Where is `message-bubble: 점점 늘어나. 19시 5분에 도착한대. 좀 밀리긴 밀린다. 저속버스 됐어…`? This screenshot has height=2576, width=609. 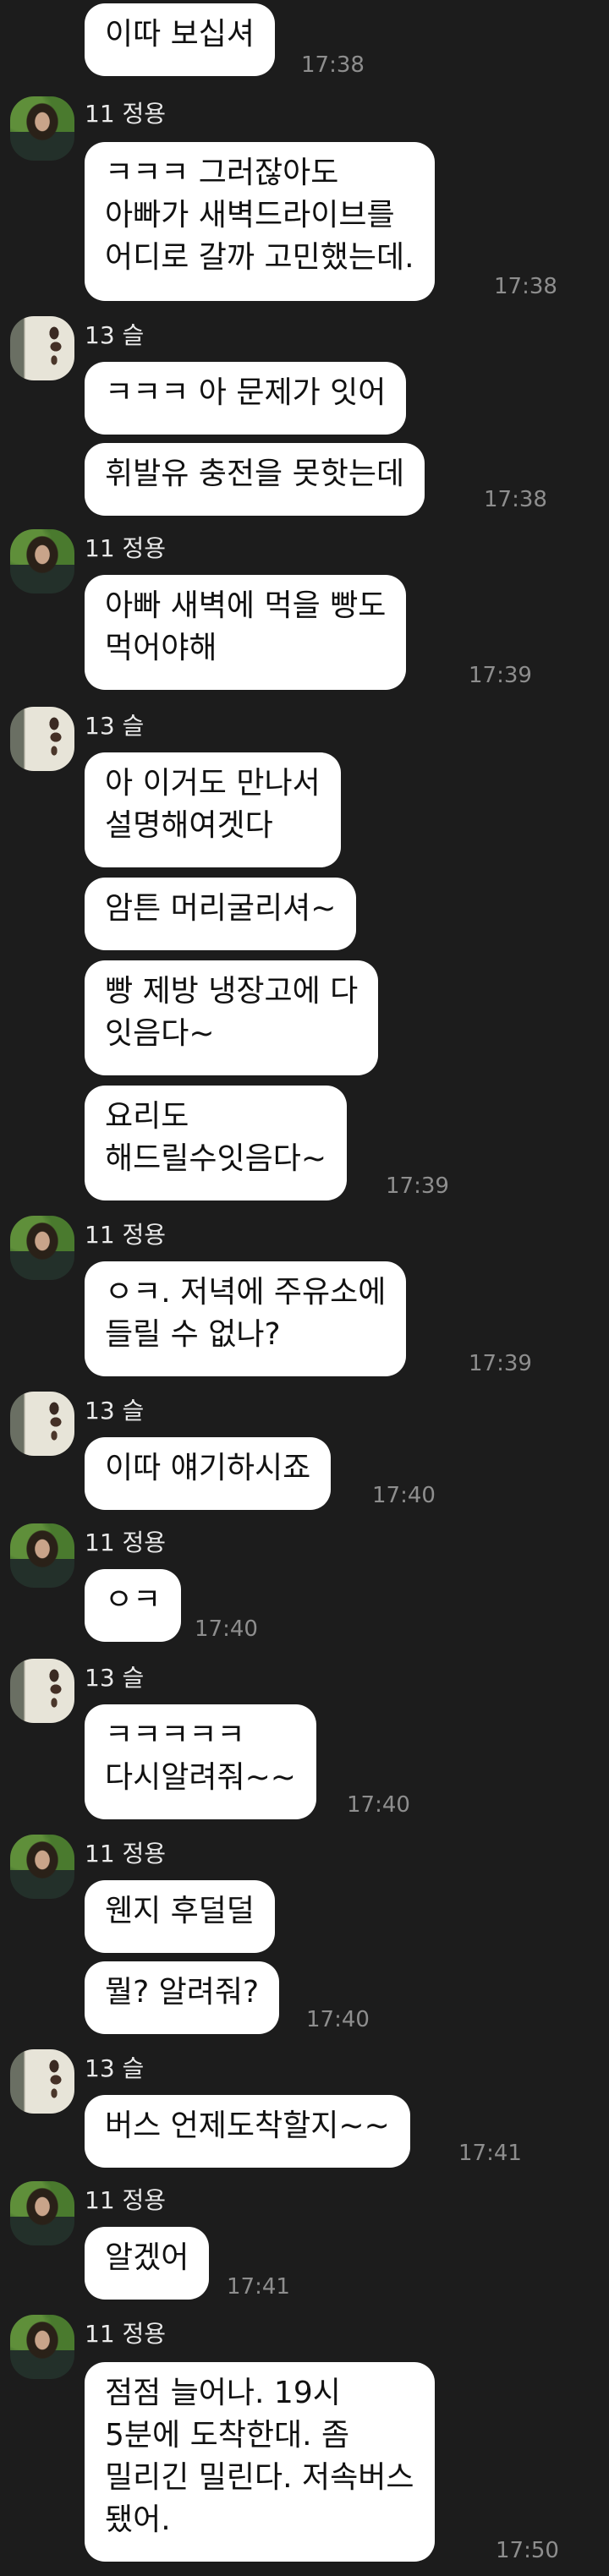 message-bubble: 점점 늘어나. 19시 5분에 도착한대. 좀 밀리긴 밀린다. 저속버스 됐어… is located at coordinates (260, 2462).